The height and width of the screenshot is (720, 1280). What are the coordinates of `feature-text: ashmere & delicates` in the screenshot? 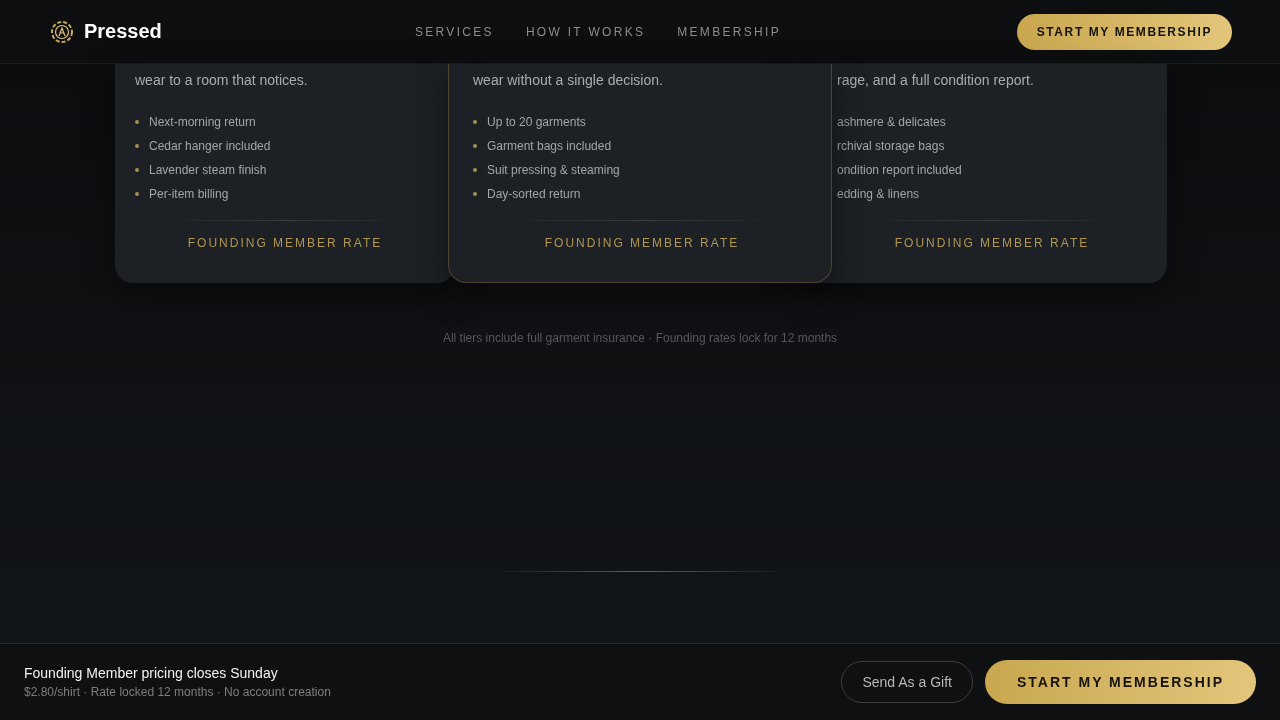 It's located at (891, 122).